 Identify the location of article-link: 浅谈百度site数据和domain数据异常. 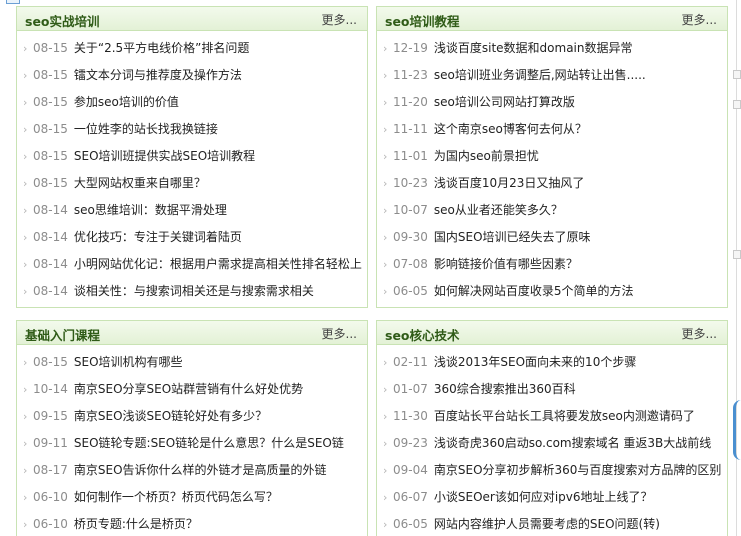
(533, 48).